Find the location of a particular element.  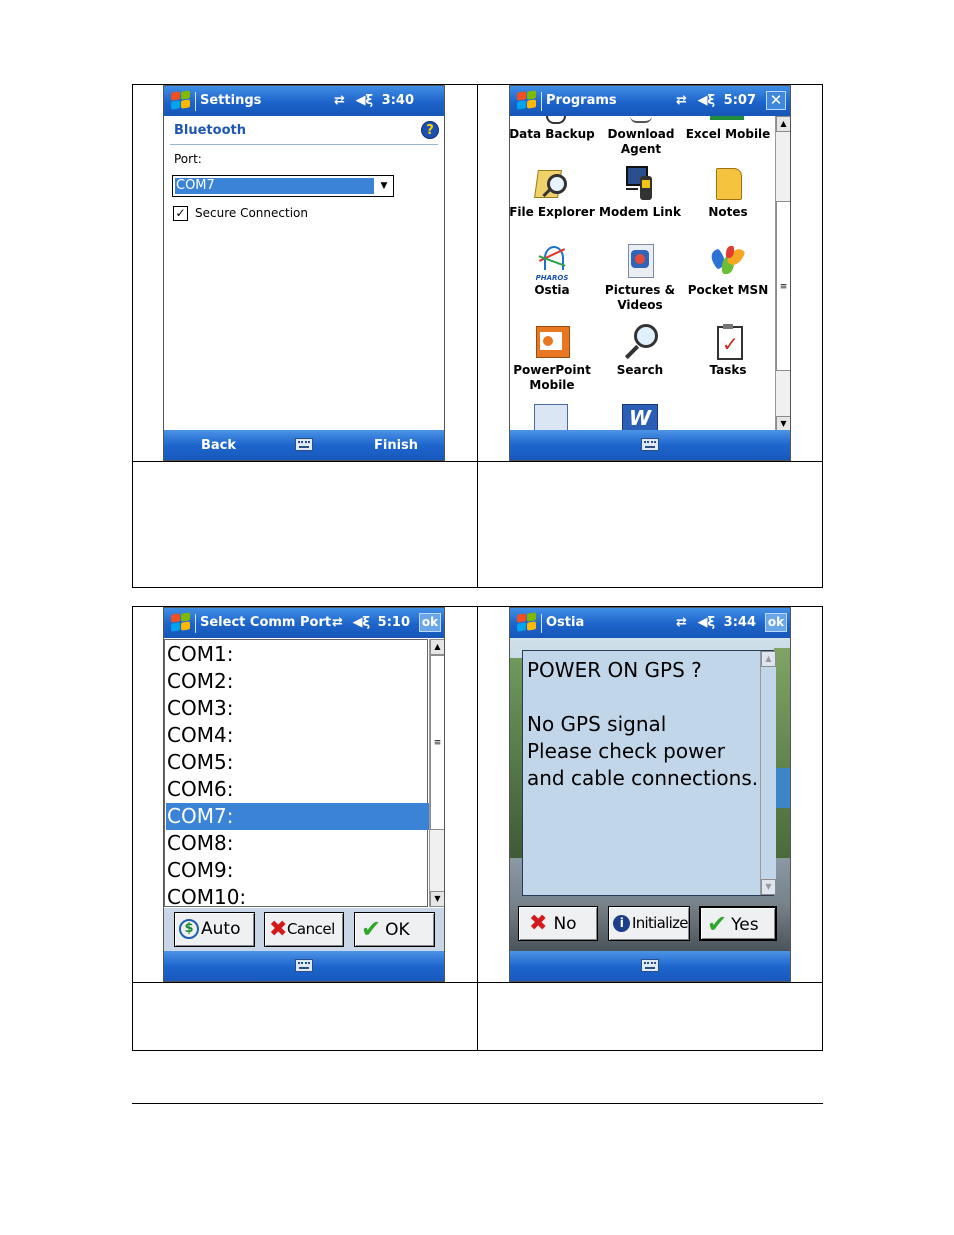

file-explorer-icon is located at coordinates (552, 184).